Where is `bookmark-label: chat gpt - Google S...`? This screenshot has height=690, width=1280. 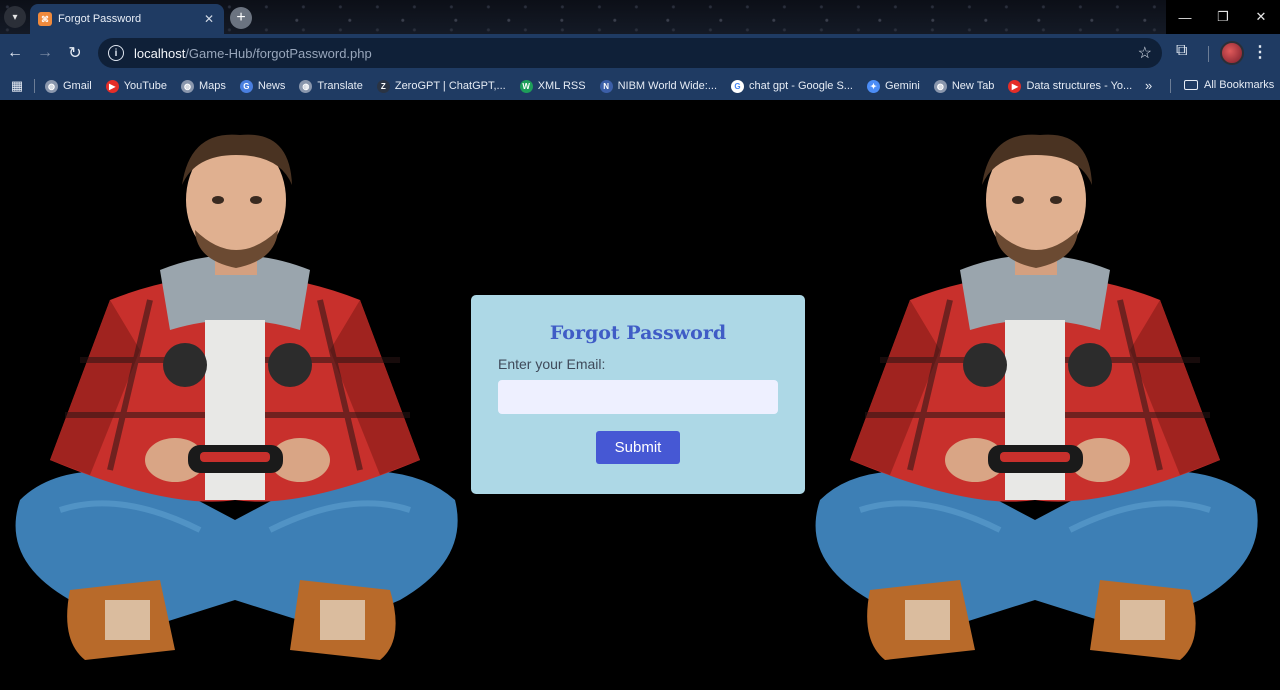 bookmark-label: chat gpt - Google S... is located at coordinates (801, 86).